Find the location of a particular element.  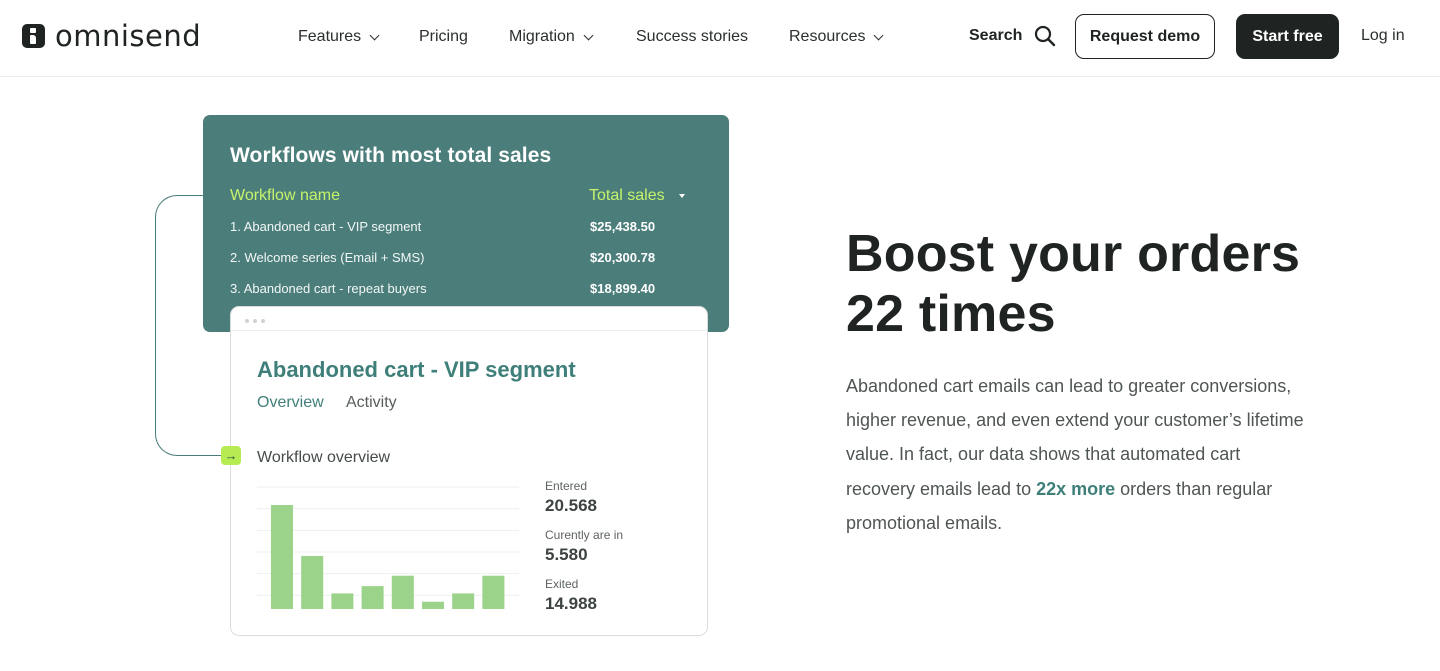

stat-entered-label: Entered is located at coordinates (566, 486).